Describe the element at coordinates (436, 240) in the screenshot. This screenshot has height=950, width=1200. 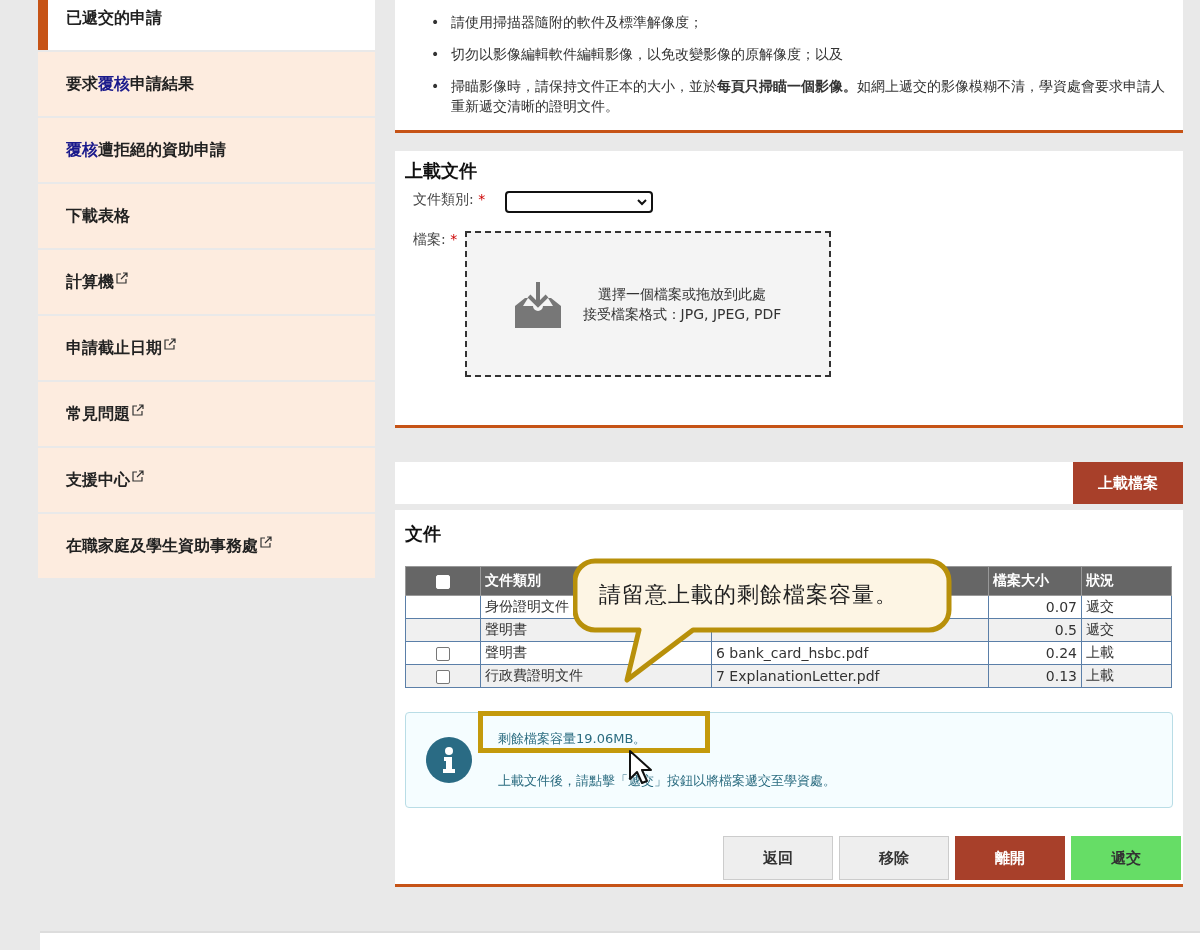
I see `field-label: 檔案: *` at that location.